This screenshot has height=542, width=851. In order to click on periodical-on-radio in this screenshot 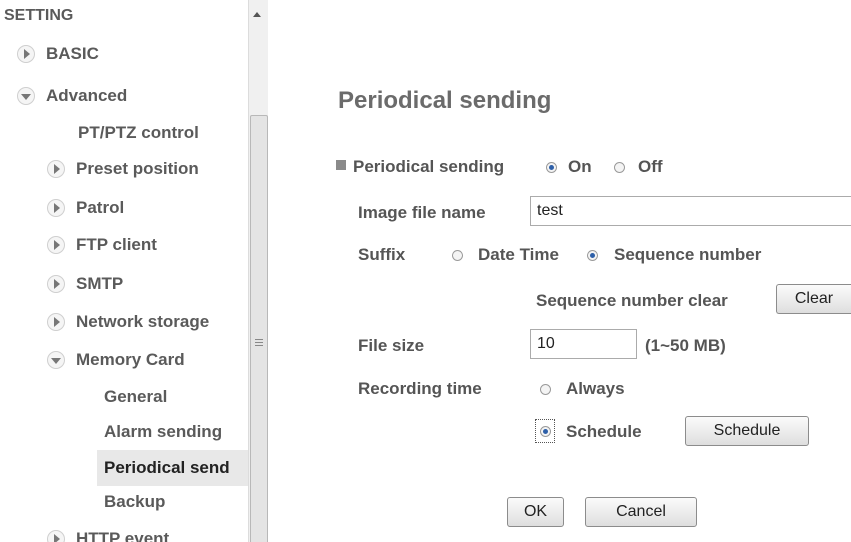, I will do `click(551, 167)`.